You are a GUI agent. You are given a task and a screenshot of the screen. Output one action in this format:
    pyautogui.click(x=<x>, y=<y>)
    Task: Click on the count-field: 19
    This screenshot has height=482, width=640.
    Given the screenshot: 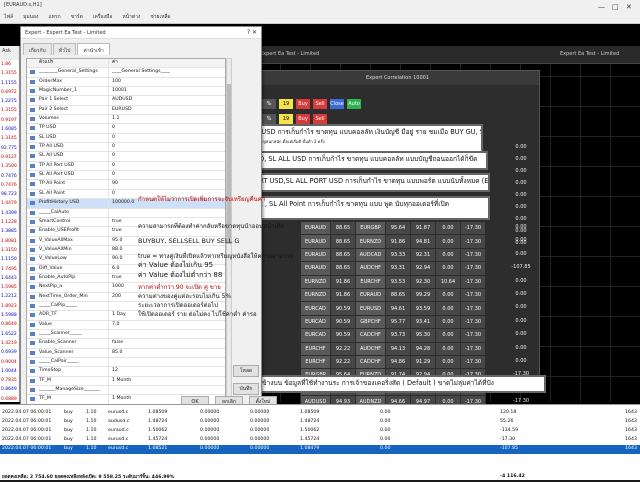 What is the action you would take?
    pyautogui.click(x=286, y=104)
    